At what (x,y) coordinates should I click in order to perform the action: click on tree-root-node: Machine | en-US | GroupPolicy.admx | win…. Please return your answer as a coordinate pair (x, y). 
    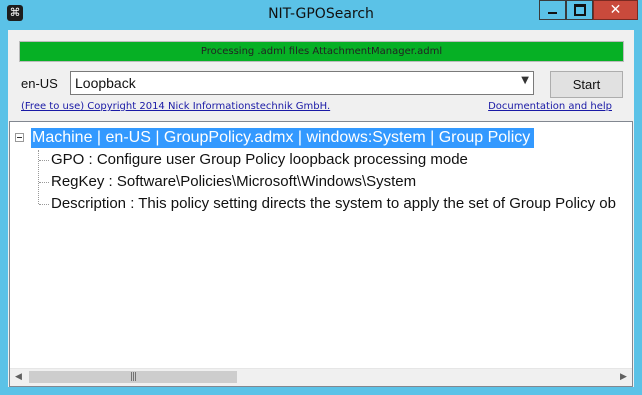
    Looking at the image, I should click on (283, 138).